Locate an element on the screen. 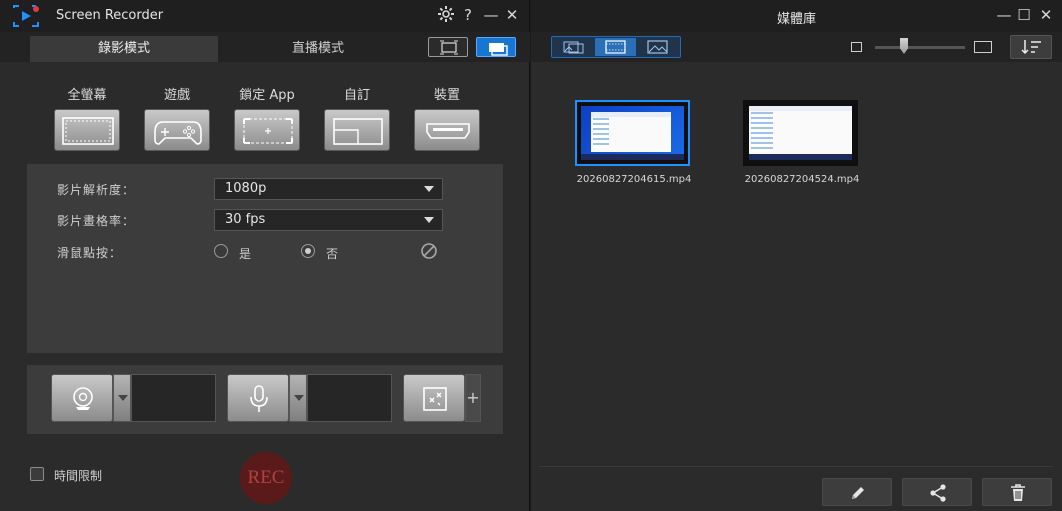 This screenshot has height=511, width=1062. tab-live-mode: 直播模式 is located at coordinates (318, 49).